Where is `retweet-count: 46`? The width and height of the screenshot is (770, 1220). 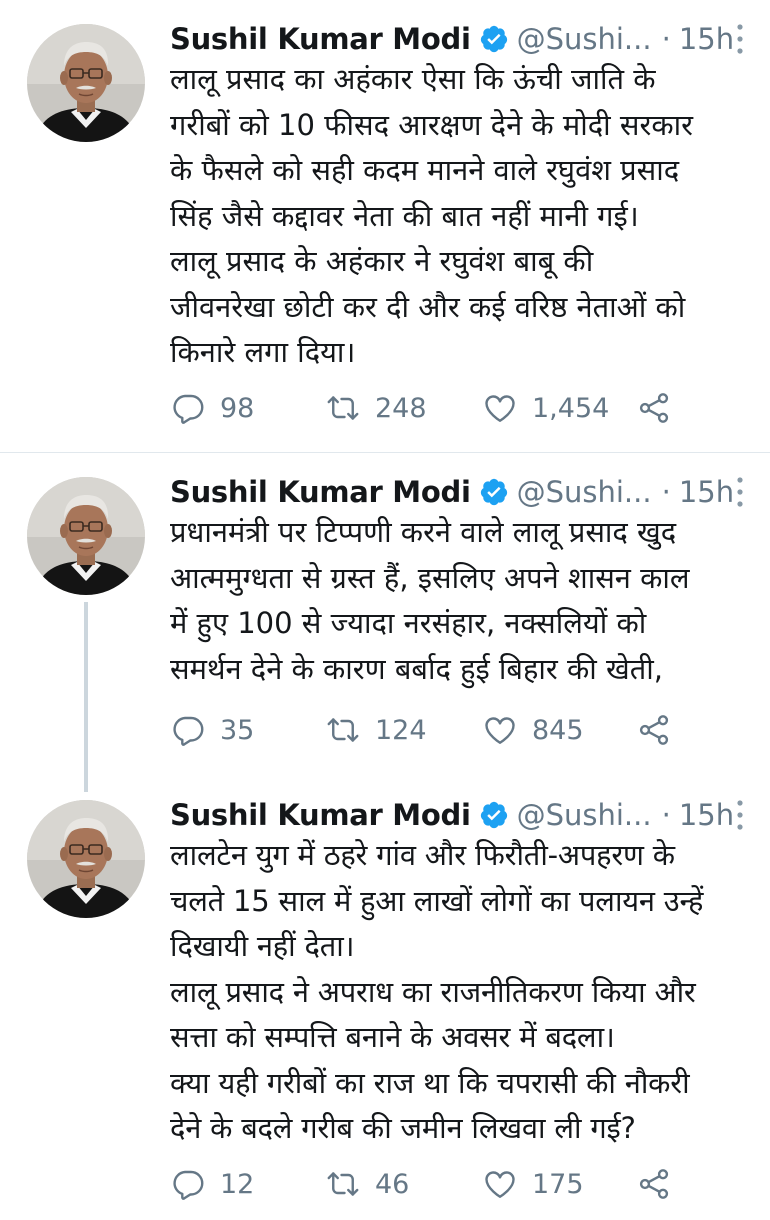 retweet-count: 46 is located at coordinates (392, 1184).